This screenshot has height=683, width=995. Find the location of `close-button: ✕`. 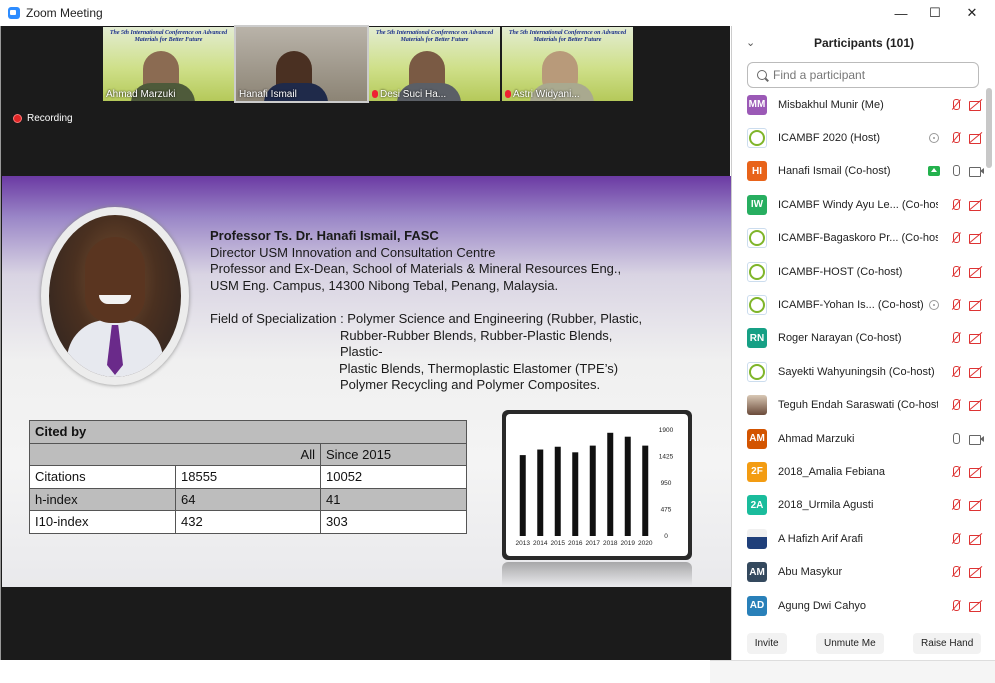

close-button: ✕ is located at coordinates (972, 13).